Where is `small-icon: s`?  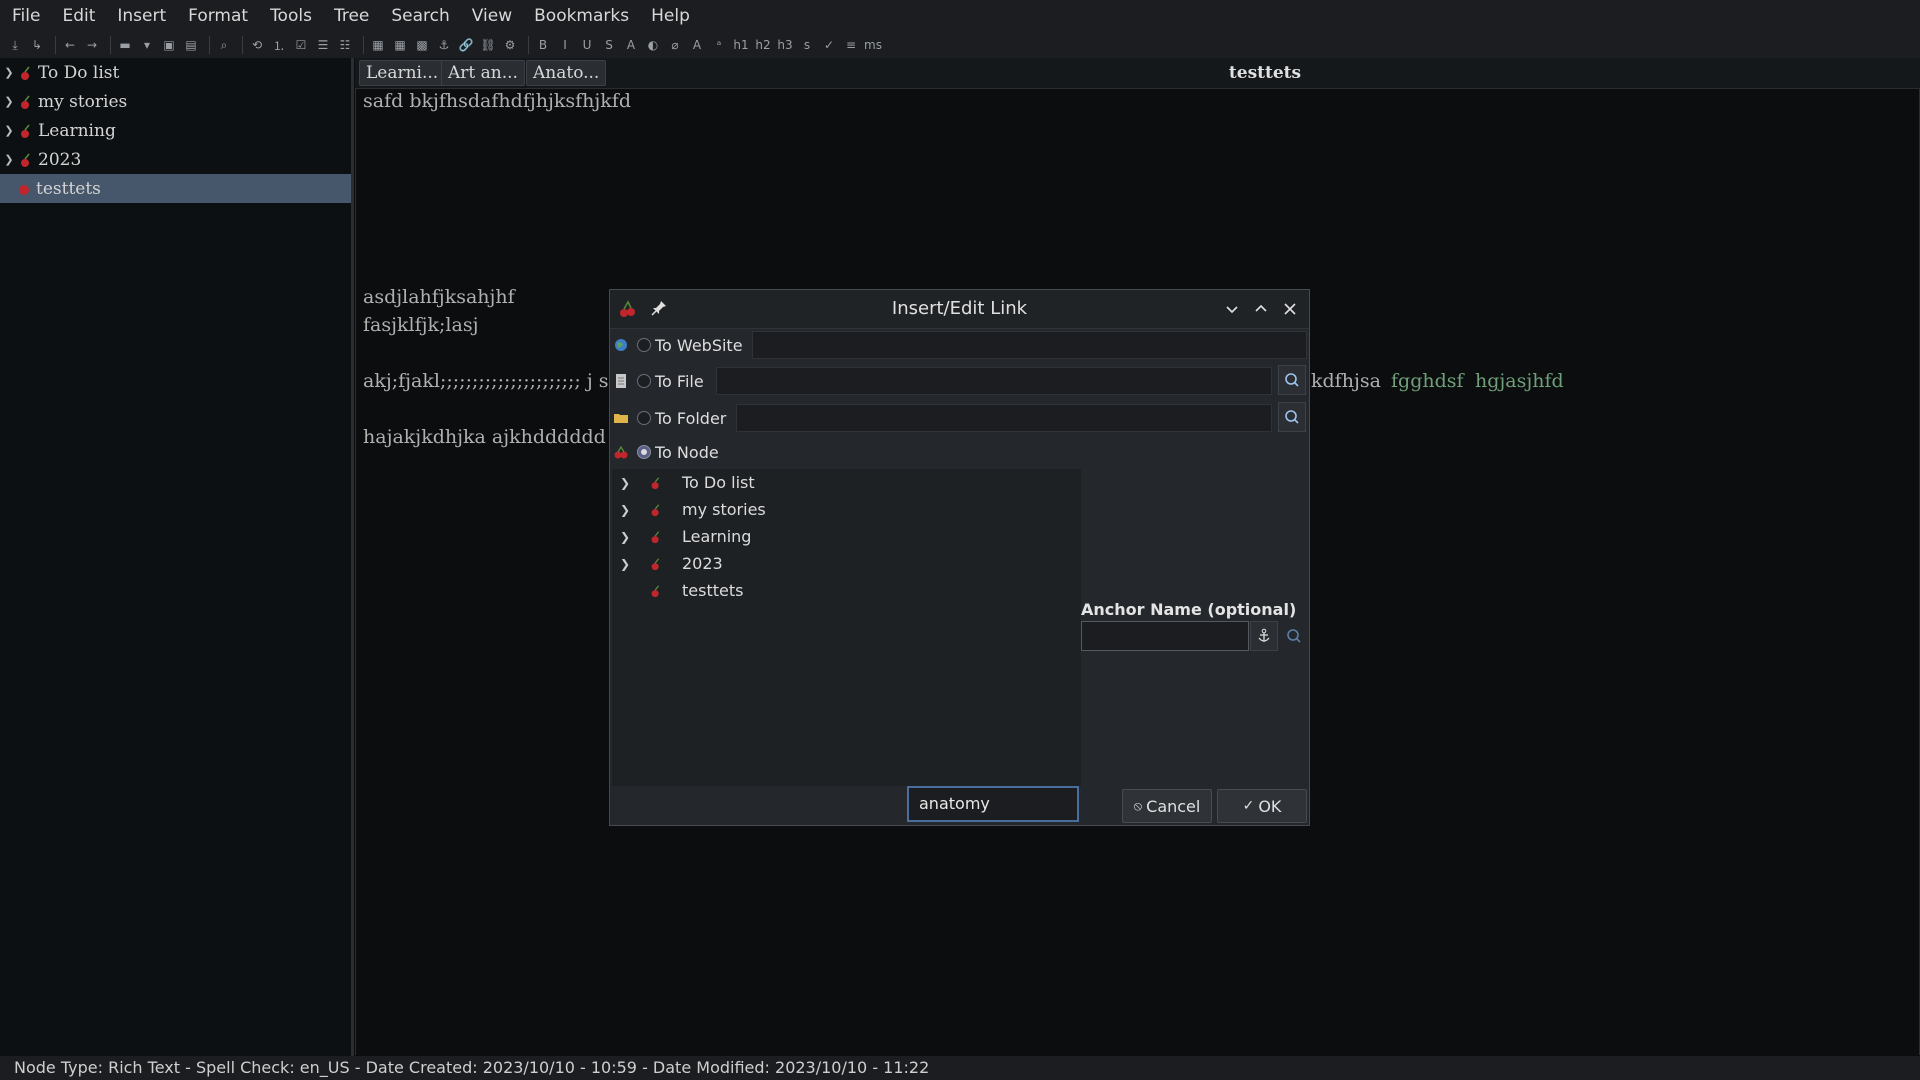
small-icon: s is located at coordinates (807, 45).